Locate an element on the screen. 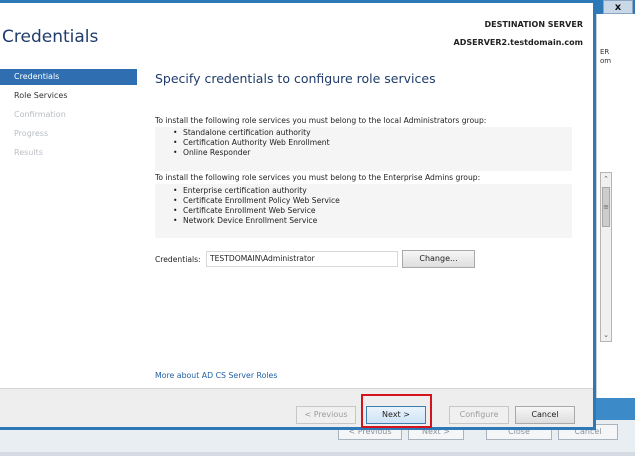  scroll-down-icon: ⌄ is located at coordinates (606, 335).